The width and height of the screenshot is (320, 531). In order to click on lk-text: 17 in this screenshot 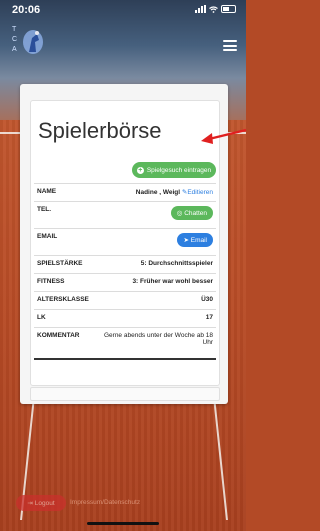, I will do `click(209, 317)`.